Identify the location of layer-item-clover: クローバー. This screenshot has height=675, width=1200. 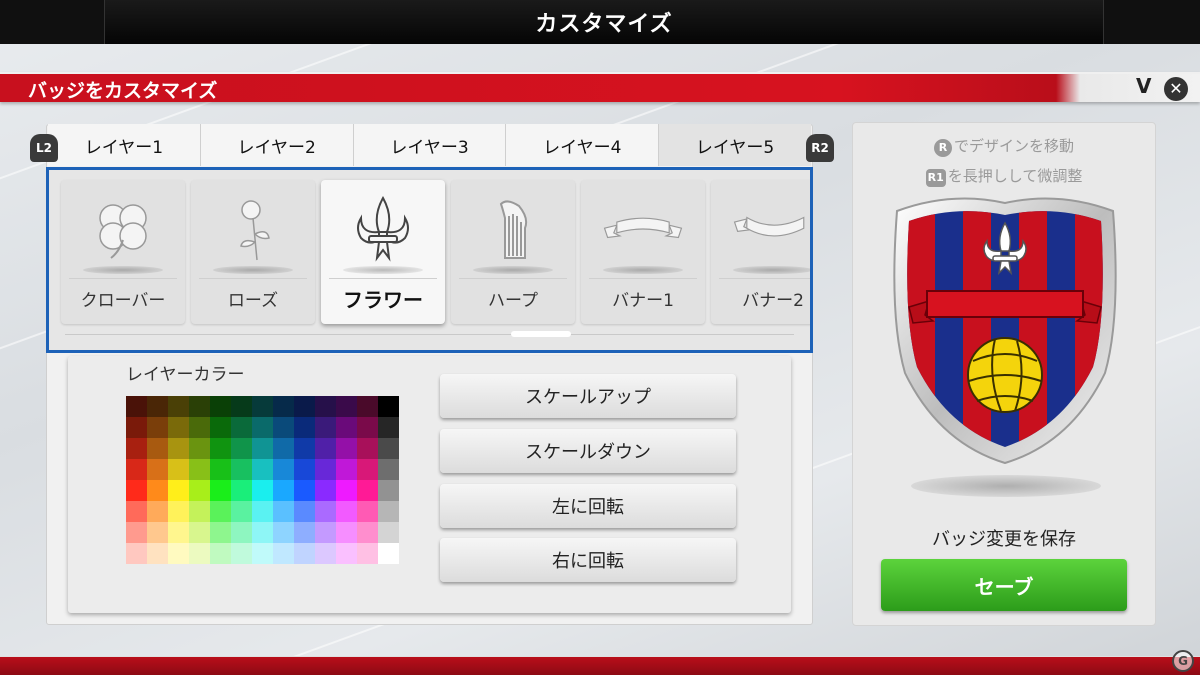
(123, 252).